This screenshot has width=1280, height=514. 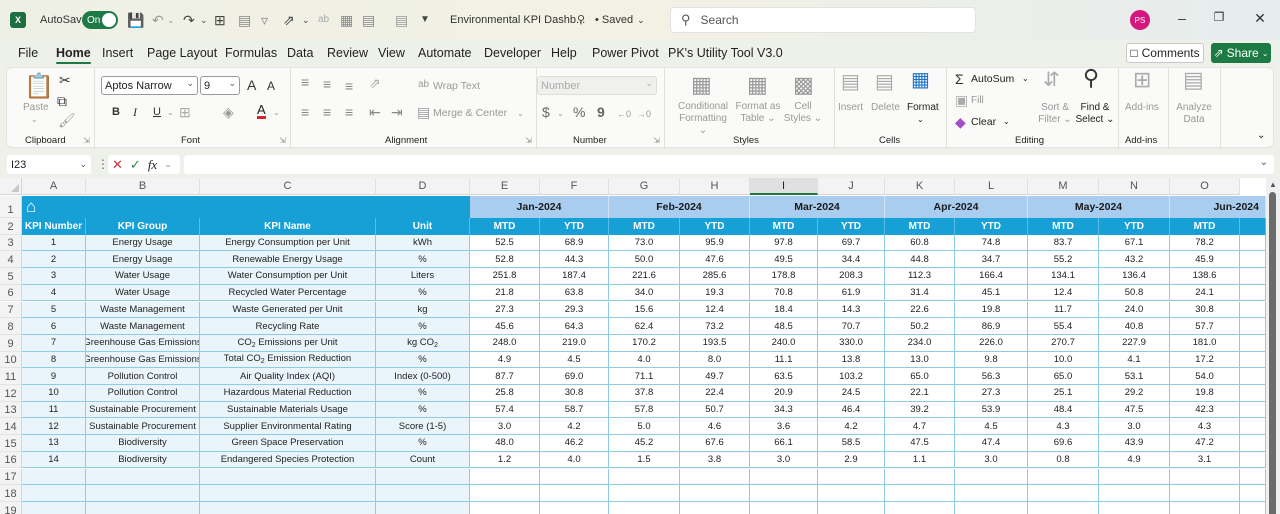 What do you see at coordinates (528, 140) in the screenshot?
I see `dialog-launcher-icon: ⇲` at bounding box center [528, 140].